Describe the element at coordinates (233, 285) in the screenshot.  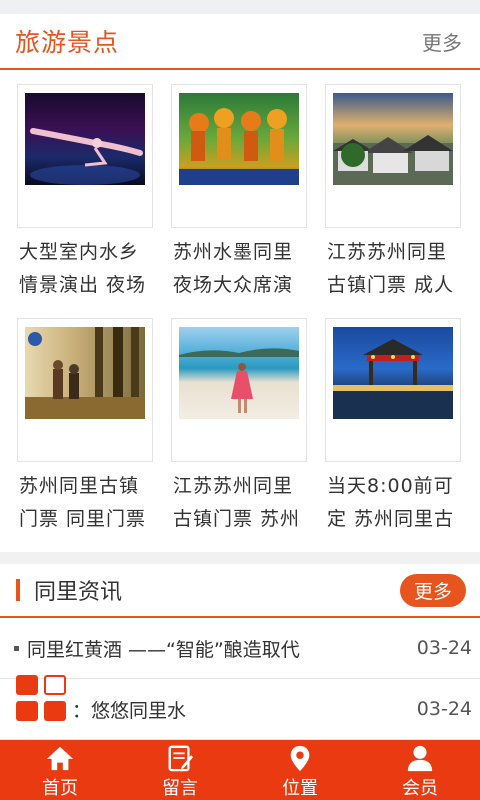
I see `caption-line: 夜场大众席演` at that location.